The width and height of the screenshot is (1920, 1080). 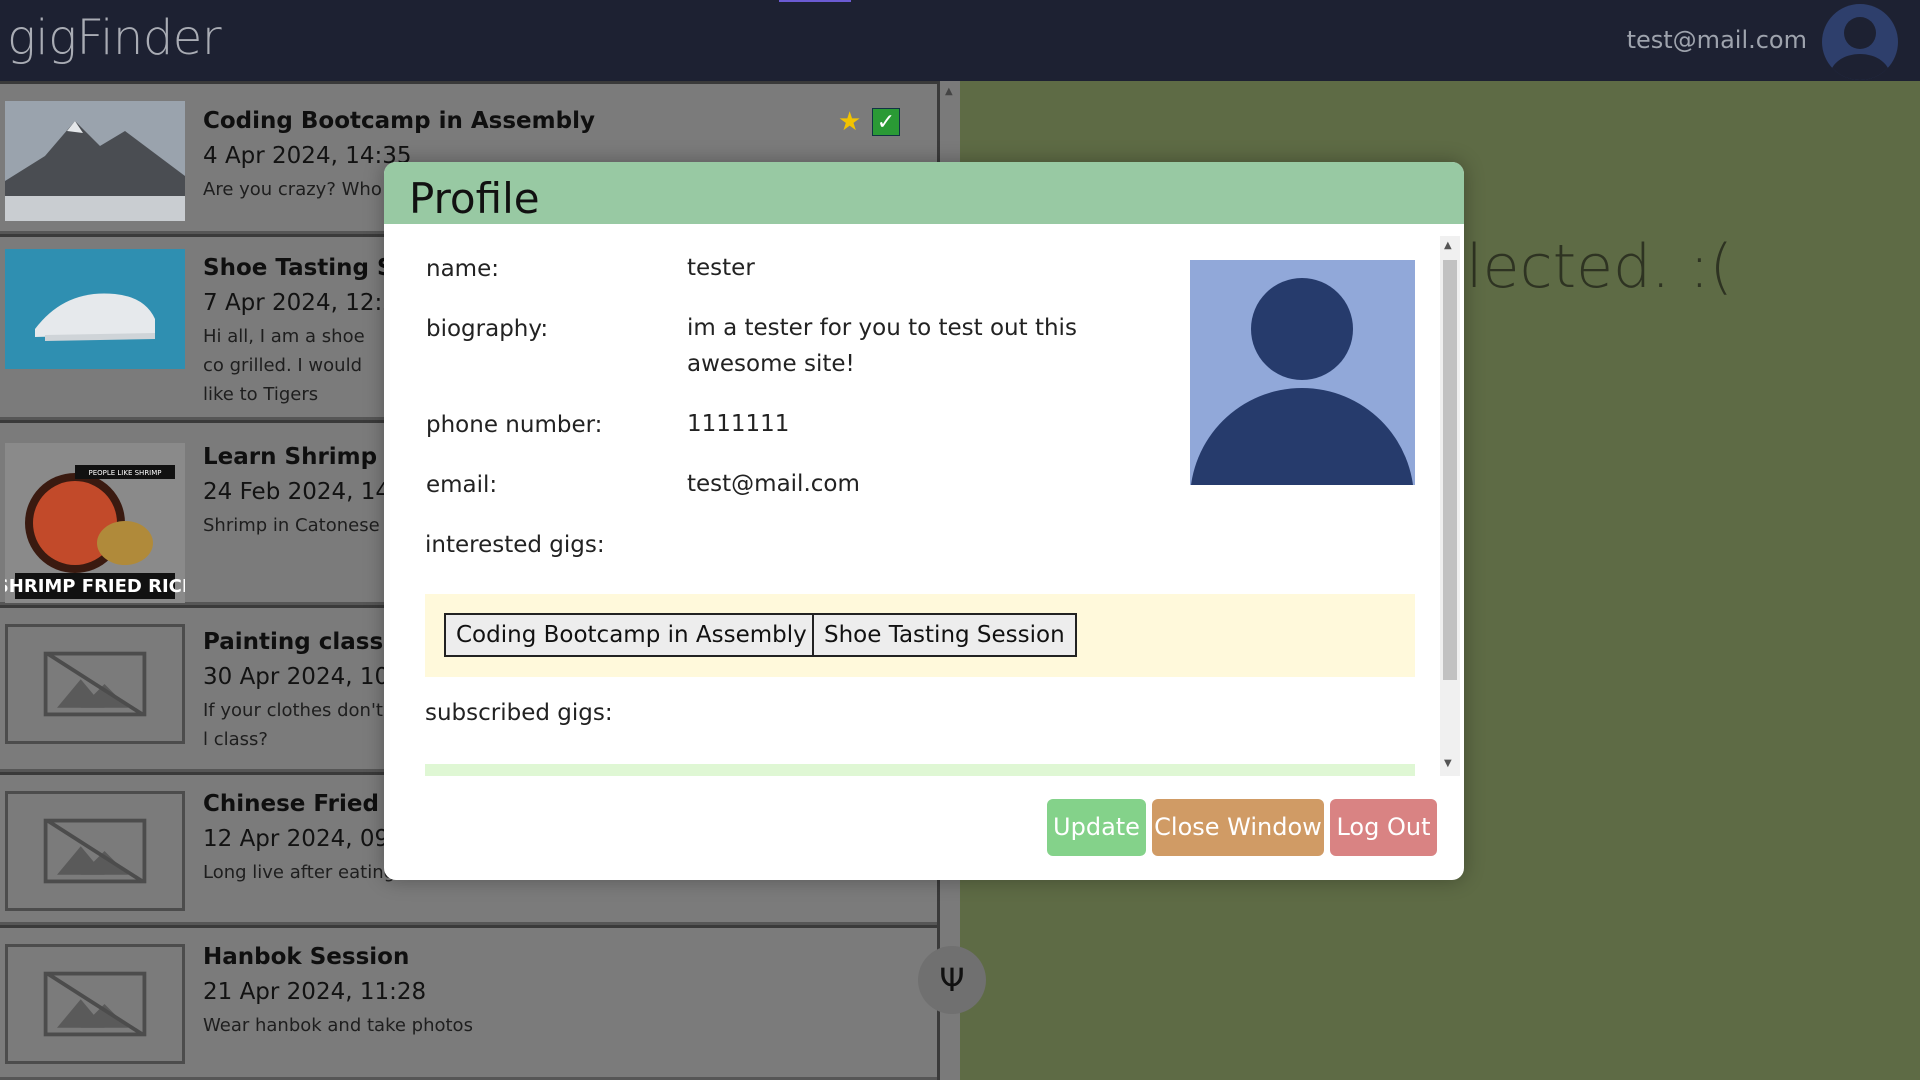 I want to click on gig-description: Wear hanbok and take photos, so click(x=338, y=1025).